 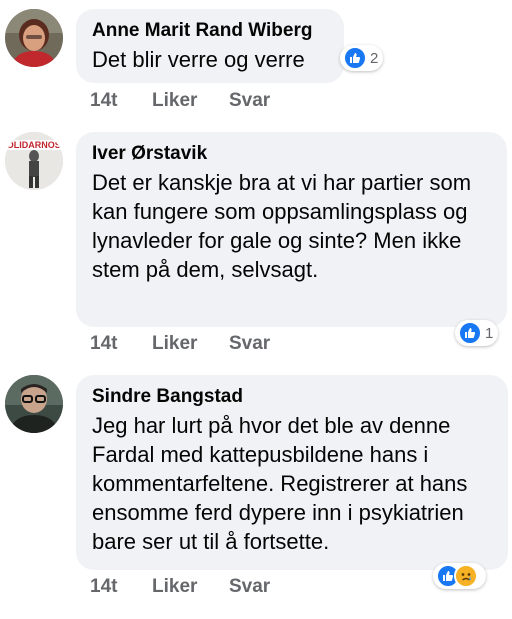 What do you see at coordinates (210, 31) in the screenshot?
I see `comment-author: Anne Marit Rand Wiberg` at bounding box center [210, 31].